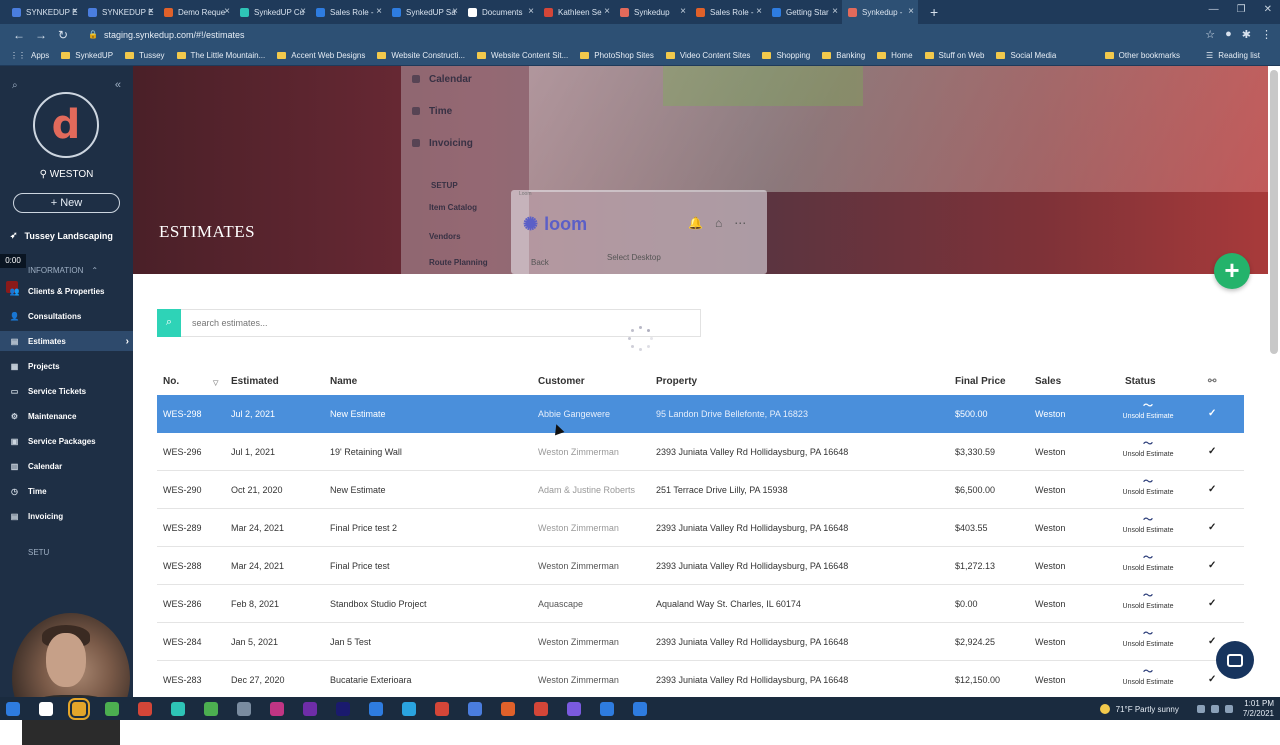 This screenshot has height=745, width=1280. Describe the element at coordinates (66, 291) in the screenshot. I see `sidebar-item-clients-properties: 👥 Clients & Properties` at that location.